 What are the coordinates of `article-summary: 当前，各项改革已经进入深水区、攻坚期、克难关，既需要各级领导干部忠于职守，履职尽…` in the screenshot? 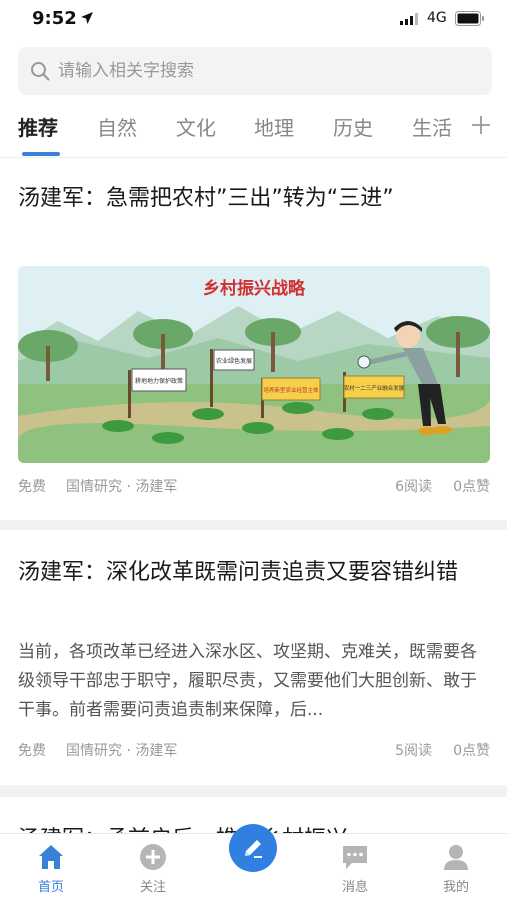 It's located at (247, 681).